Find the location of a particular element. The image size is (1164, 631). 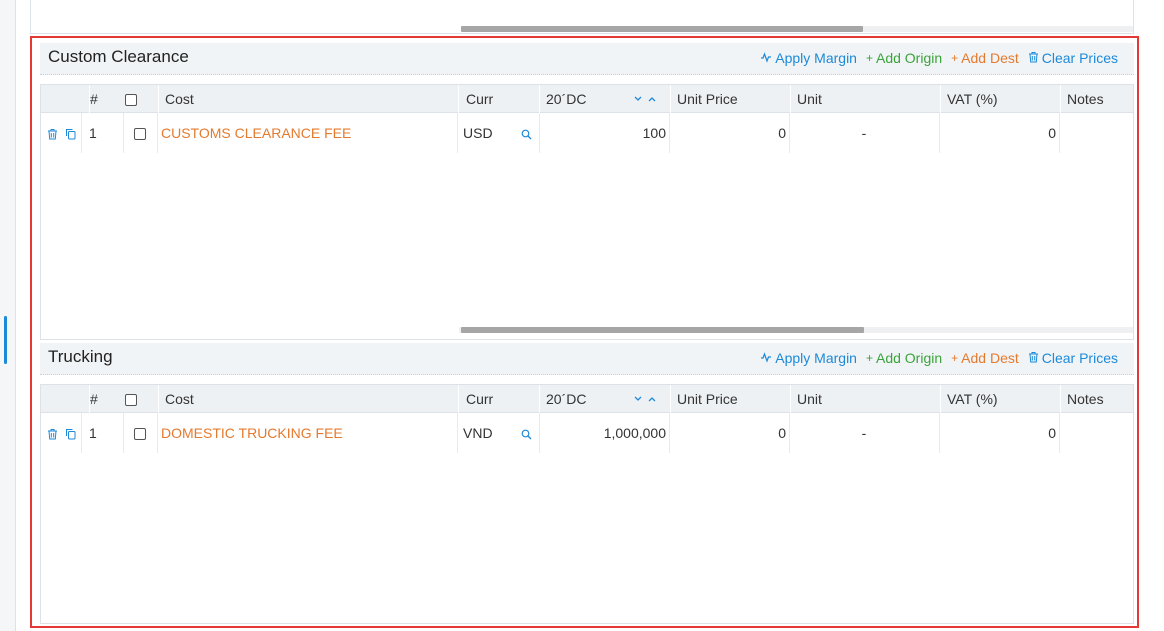

horizontal-scrollbar is located at coordinates (797, 29).